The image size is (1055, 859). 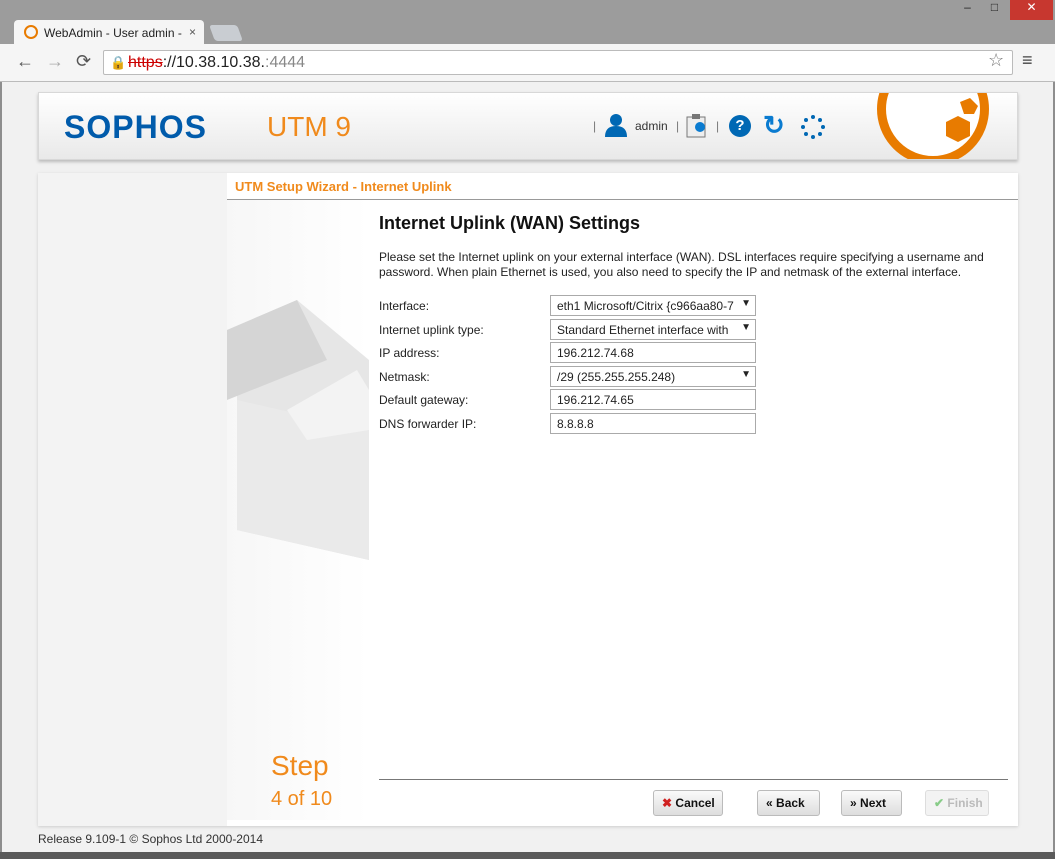 I want to click on ip-address-input: 196.212.74.68, so click(x=653, y=352).